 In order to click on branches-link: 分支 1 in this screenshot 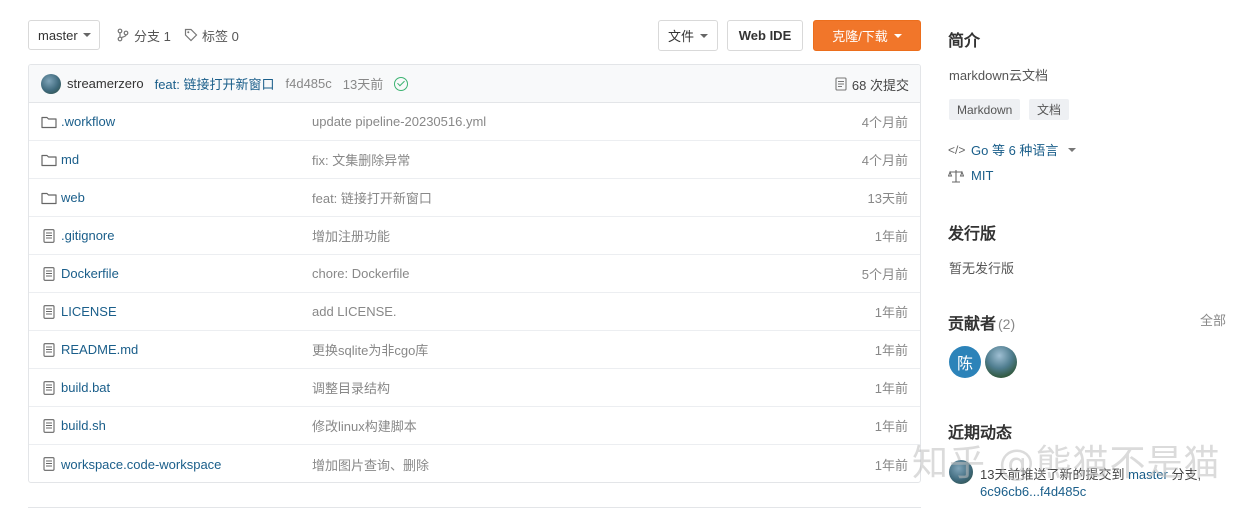, I will do `click(143, 35)`.